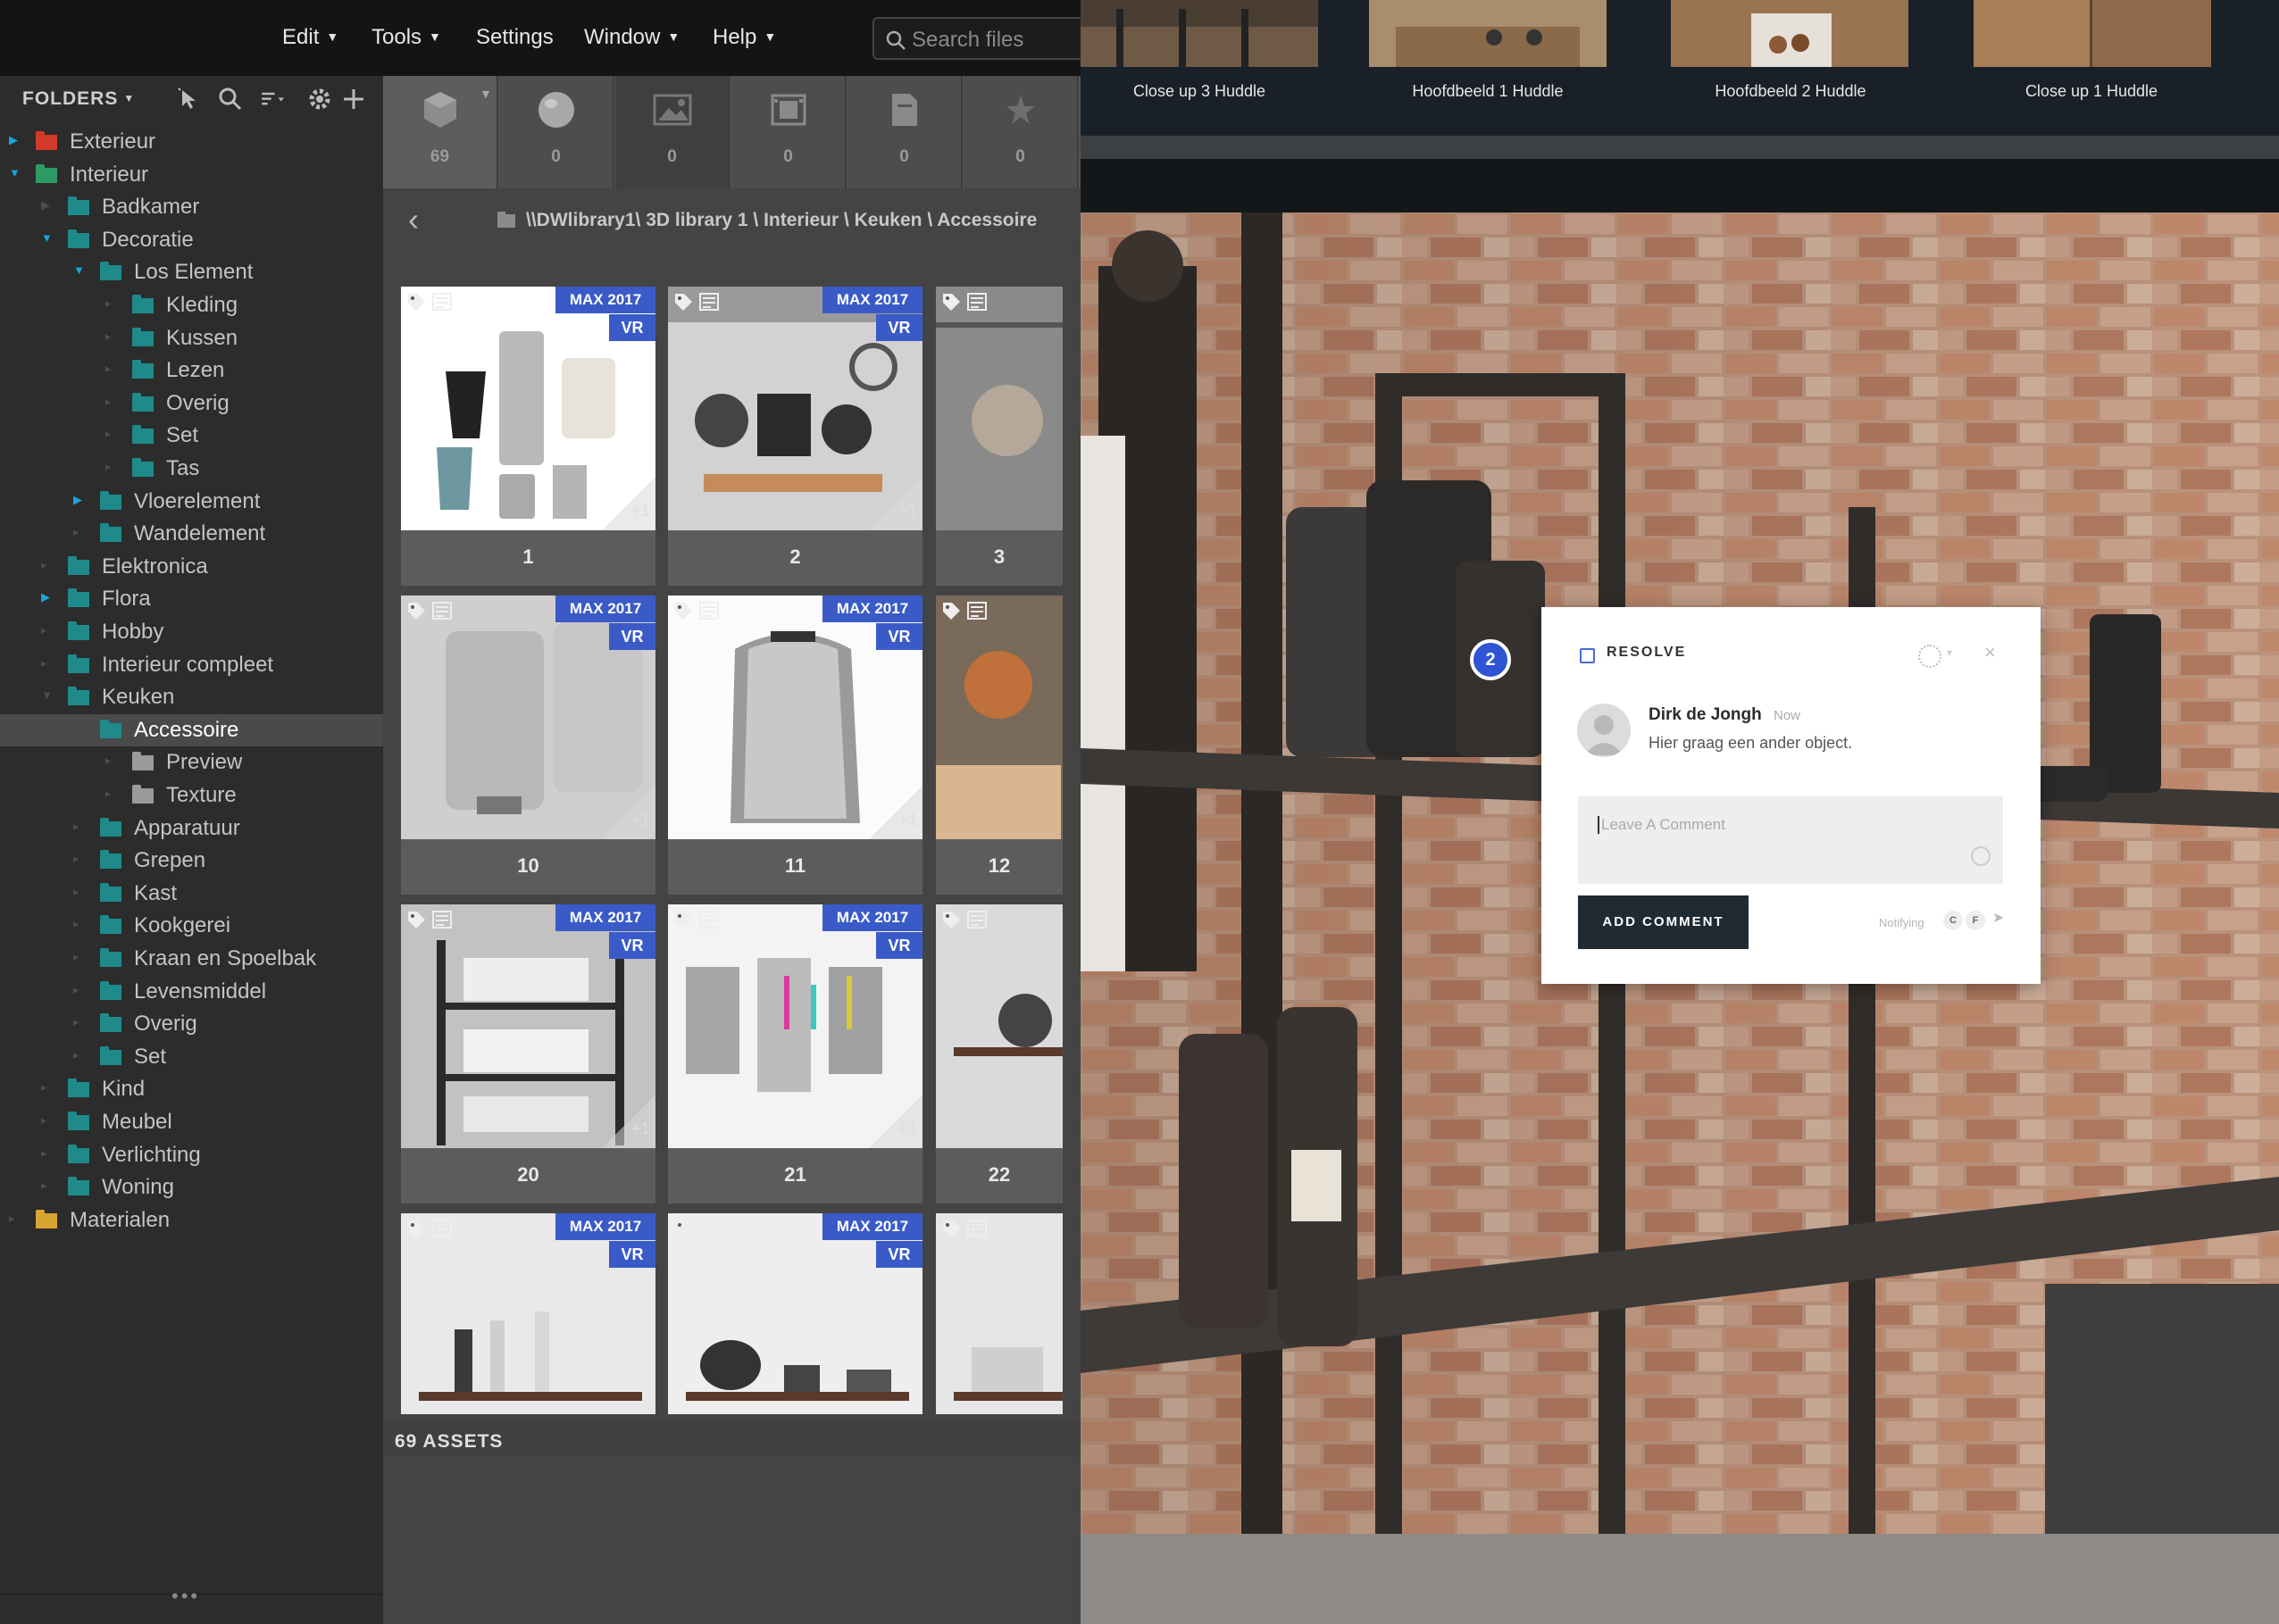 The height and width of the screenshot is (1624, 2279). What do you see at coordinates (191, 697) in the screenshot?
I see `tree-item: ▼ Keuken` at bounding box center [191, 697].